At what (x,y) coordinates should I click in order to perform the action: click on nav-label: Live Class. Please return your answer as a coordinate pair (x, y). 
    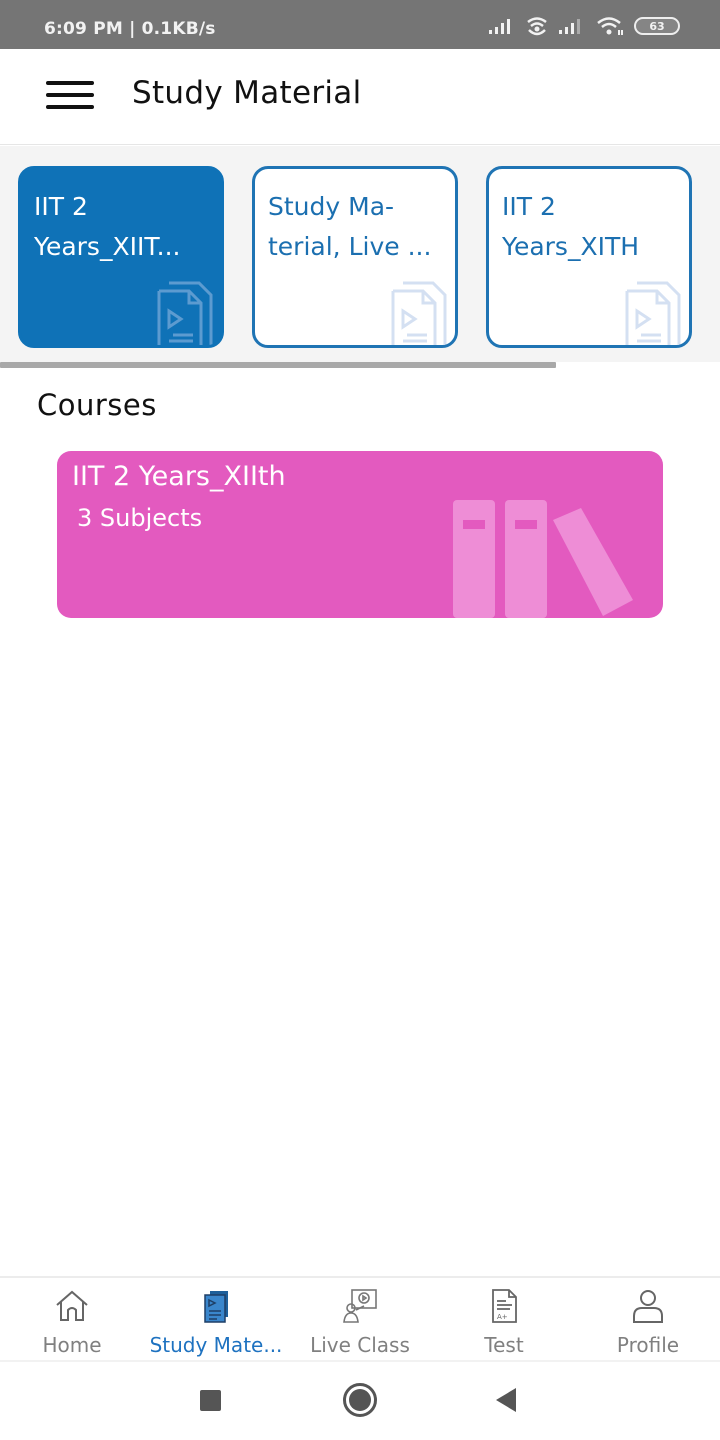
    Looking at the image, I should click on (360, 1345).